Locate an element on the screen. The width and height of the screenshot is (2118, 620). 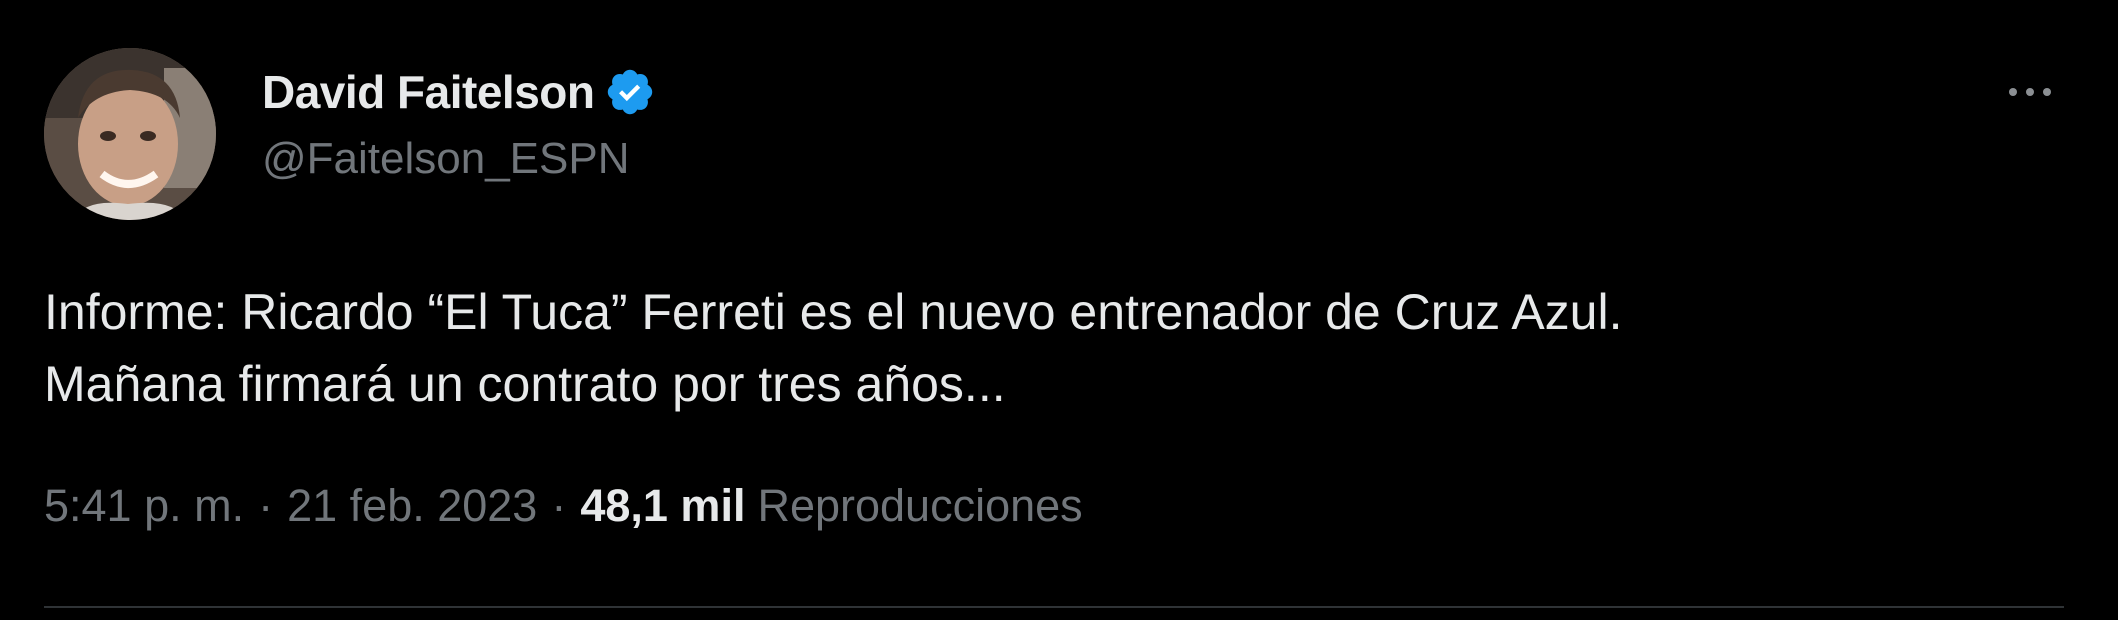
avatar is located at coordinates (130, 134).